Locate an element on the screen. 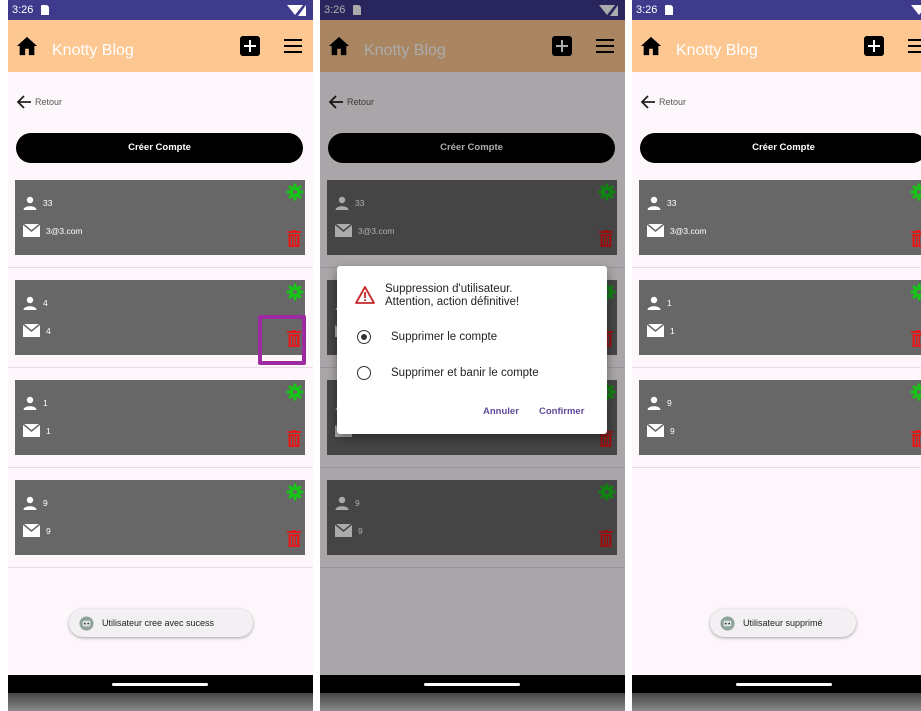 The image size is (921, 711). option-delete-account: Supprimer le compte is located at coordinates (427, 337).